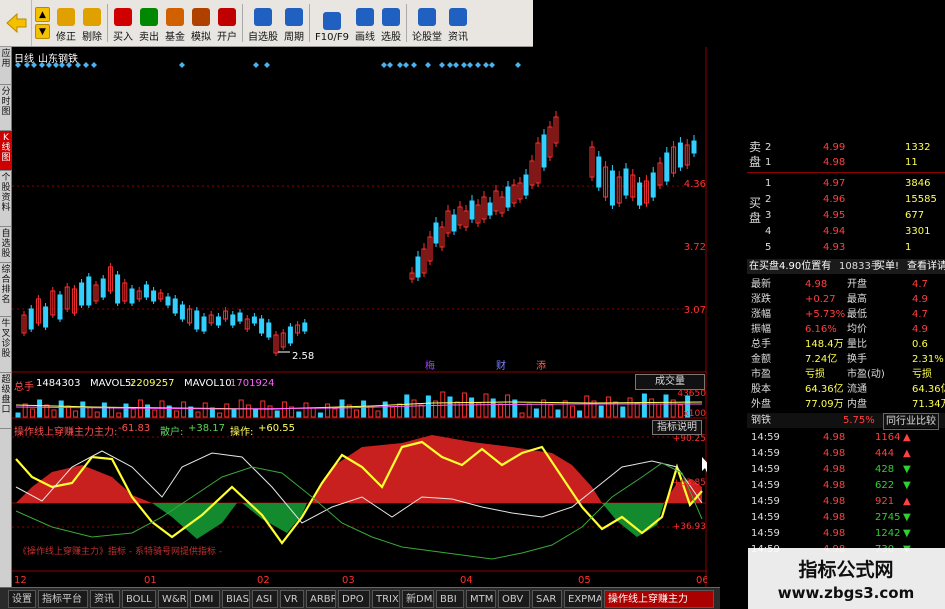 This screenshot has width=945, height=609. I want to click on toolbar-button-11: 选股, so click(391, 23).